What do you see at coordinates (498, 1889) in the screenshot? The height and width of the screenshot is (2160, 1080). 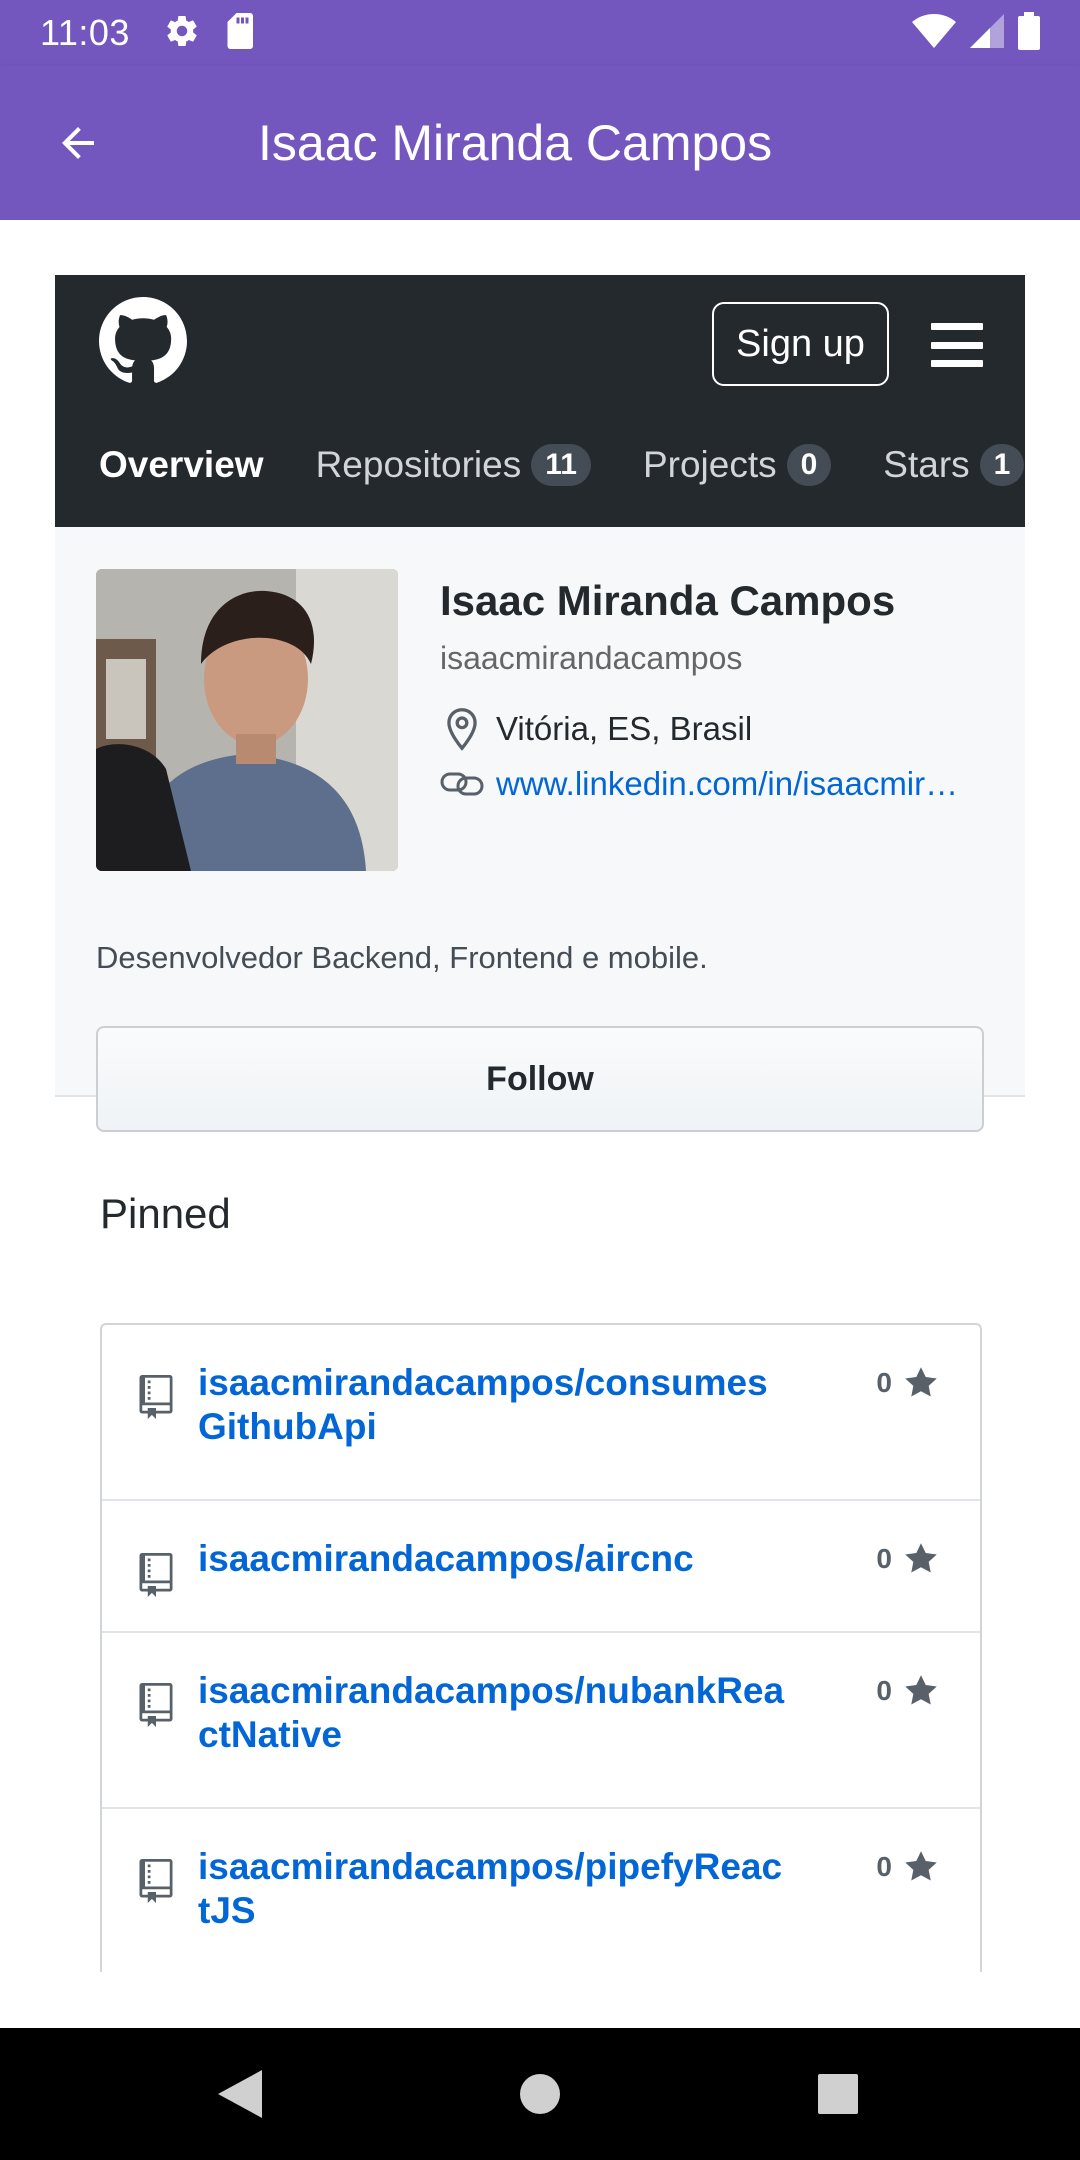 I see `repo-link: isaacmirandacampos/pipefyReac tJS` at bounding box center [498, 1889].